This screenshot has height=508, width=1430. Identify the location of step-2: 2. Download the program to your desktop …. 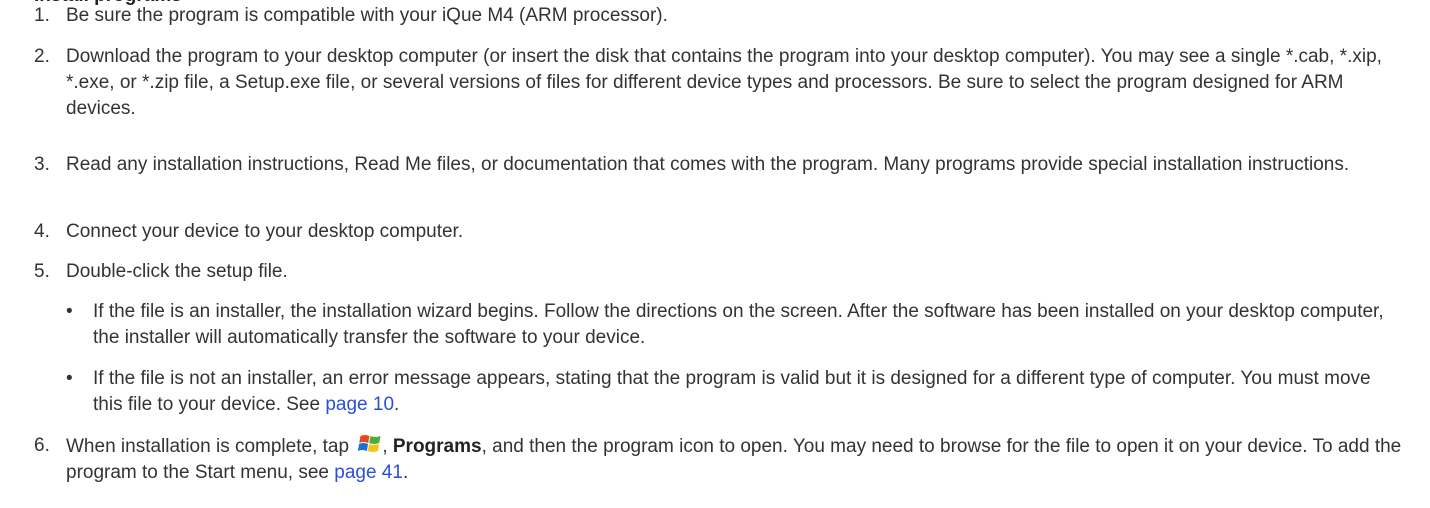
(719, 83).